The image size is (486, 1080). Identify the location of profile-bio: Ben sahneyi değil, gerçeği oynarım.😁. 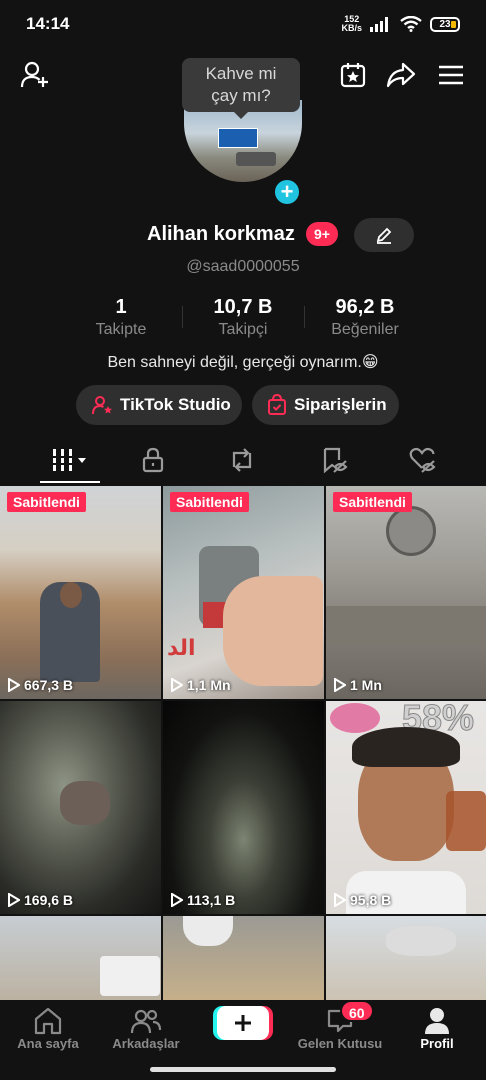
(243, 362).